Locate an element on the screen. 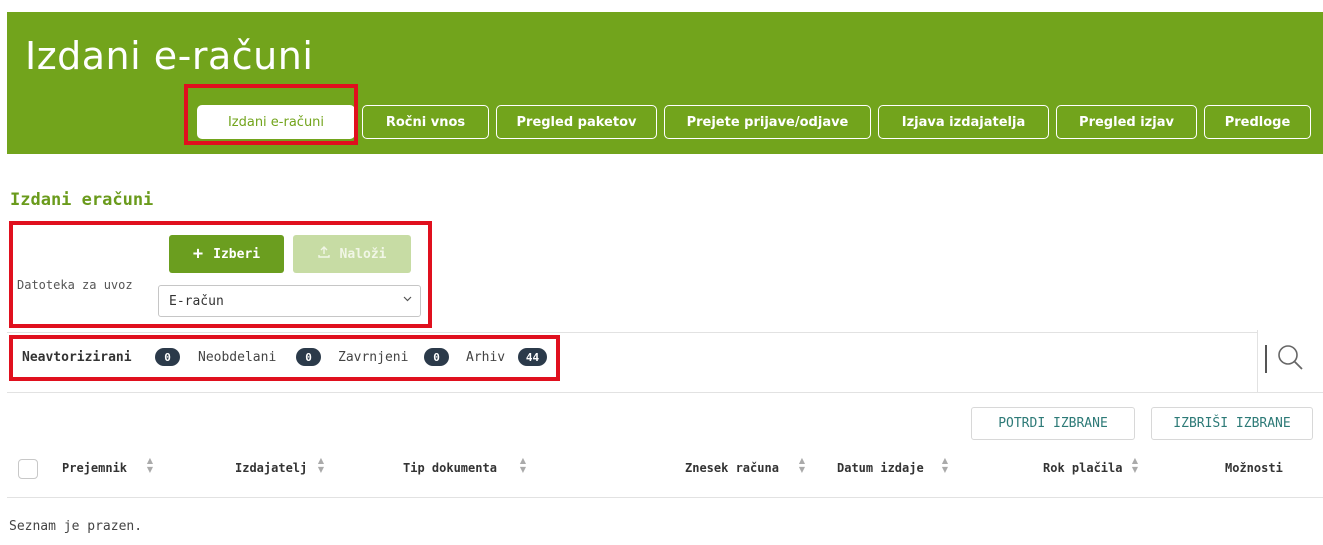  select-file-button: + Izberi is located at coordinates (226, 254).